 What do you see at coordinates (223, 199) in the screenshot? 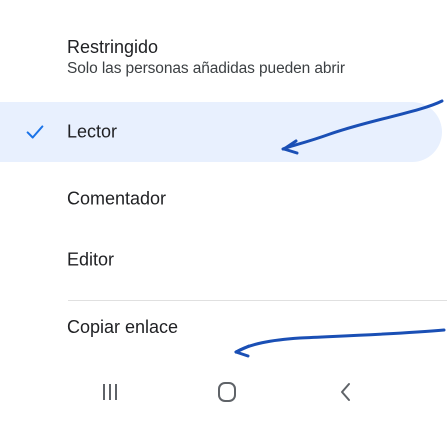
I see `role-option-comentador: Comentador` at bounding box center [223, 199].